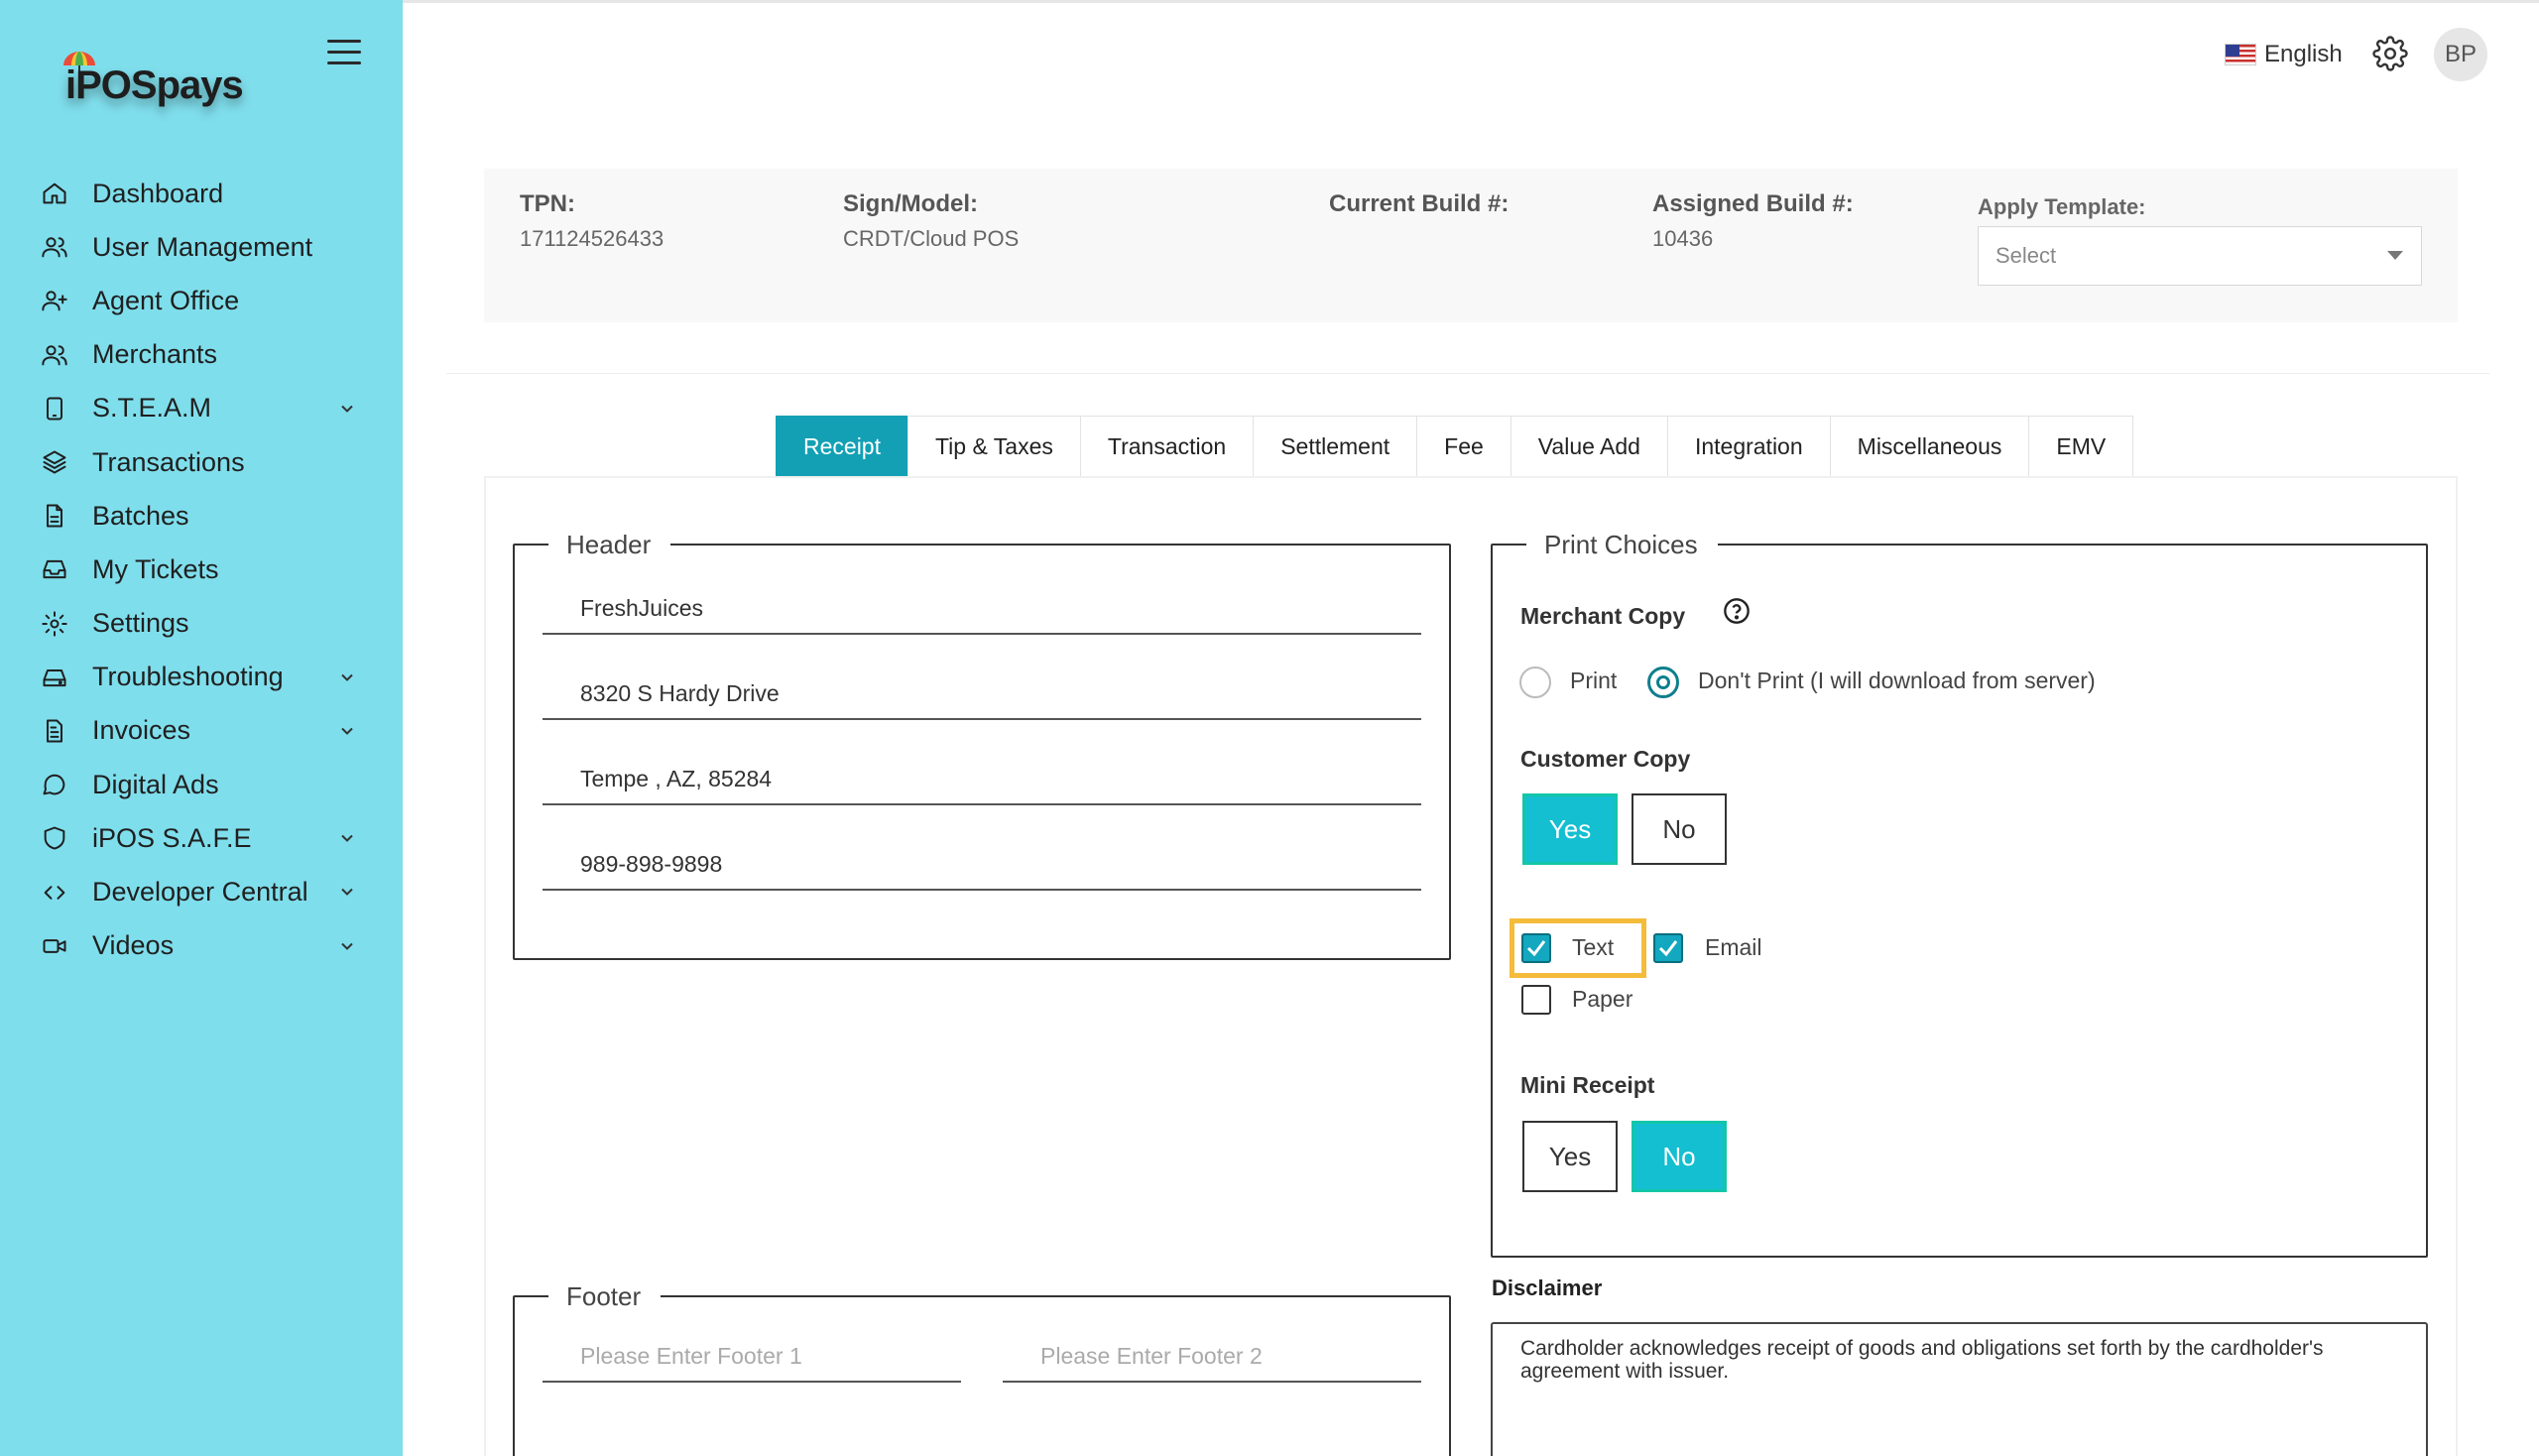  I want to click on header-line-4-value: 989-898-9898, so click(652, 864).